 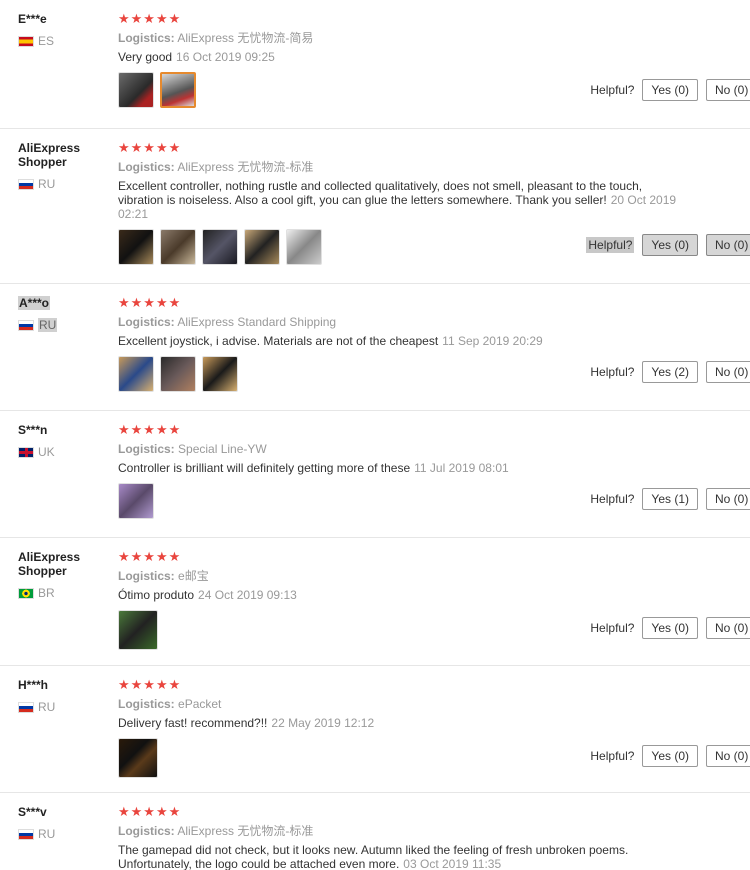 I want to click on reviewer-info: H***h RU, so click(x=64, y=696).